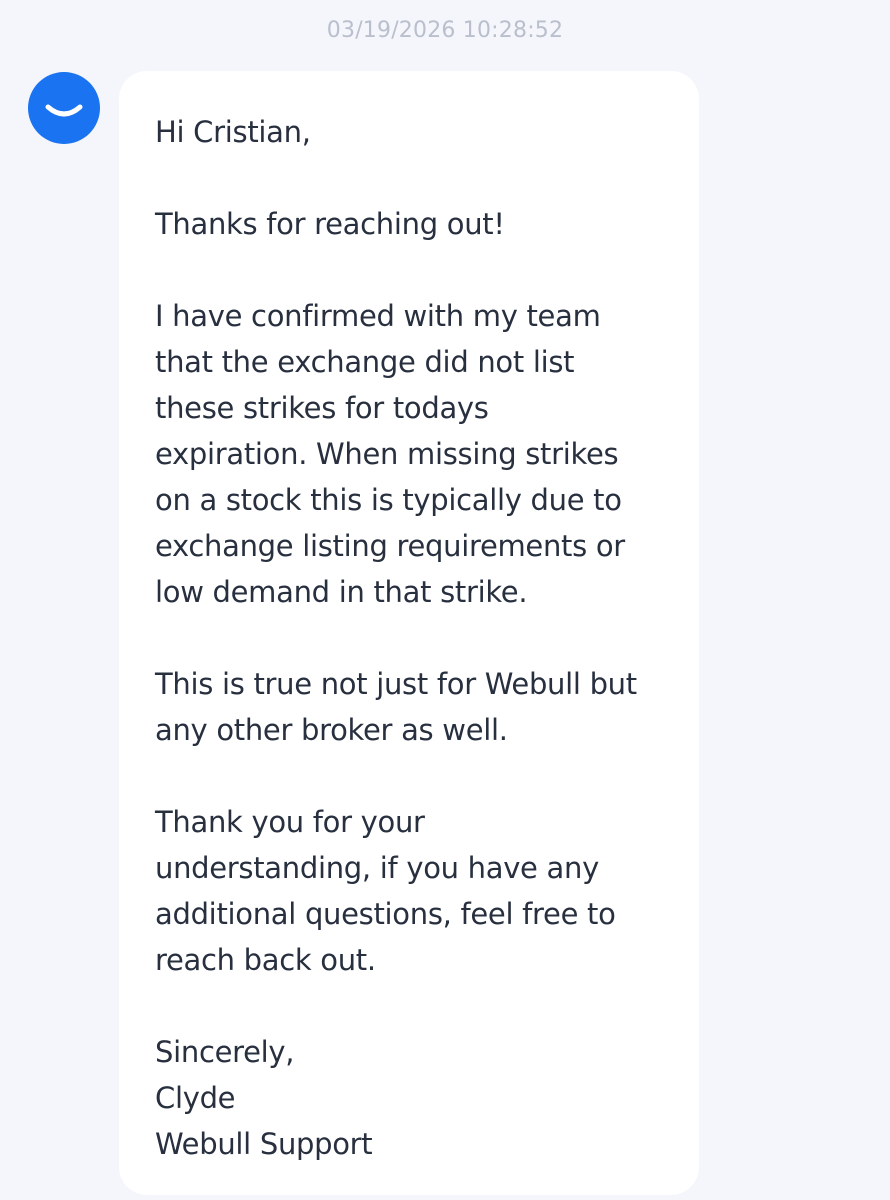 Image resolution: width=890 pixels, height=1200 pixels. I want to click on message-line: This is true not just for Webull but, so click(396, 684).